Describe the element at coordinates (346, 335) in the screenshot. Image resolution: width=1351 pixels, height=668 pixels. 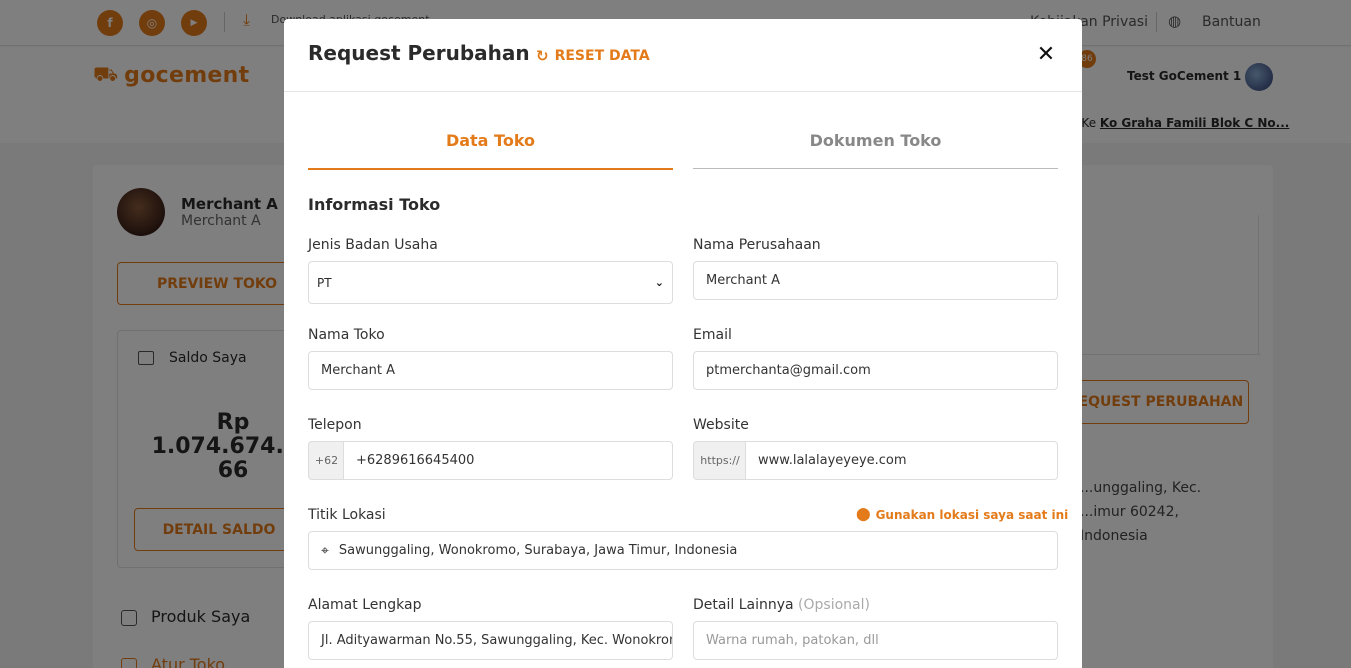
I see `store-name-label: Nama Toko` at that location.